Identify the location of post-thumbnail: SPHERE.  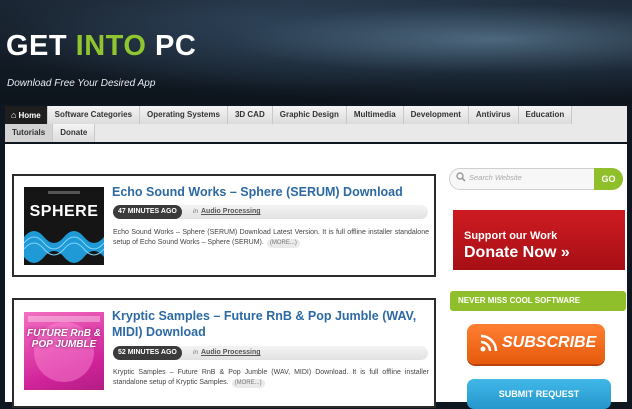
(64, 226).